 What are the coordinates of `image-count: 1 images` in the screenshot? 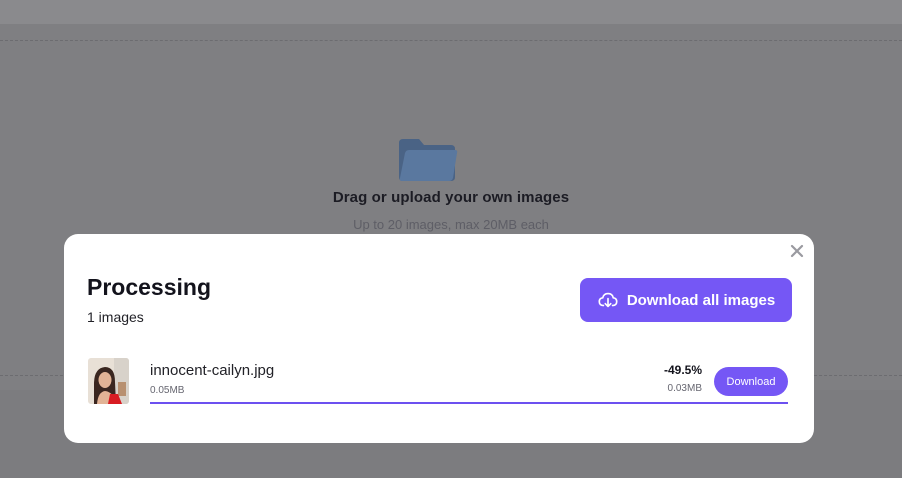 It's located at (115, 317).